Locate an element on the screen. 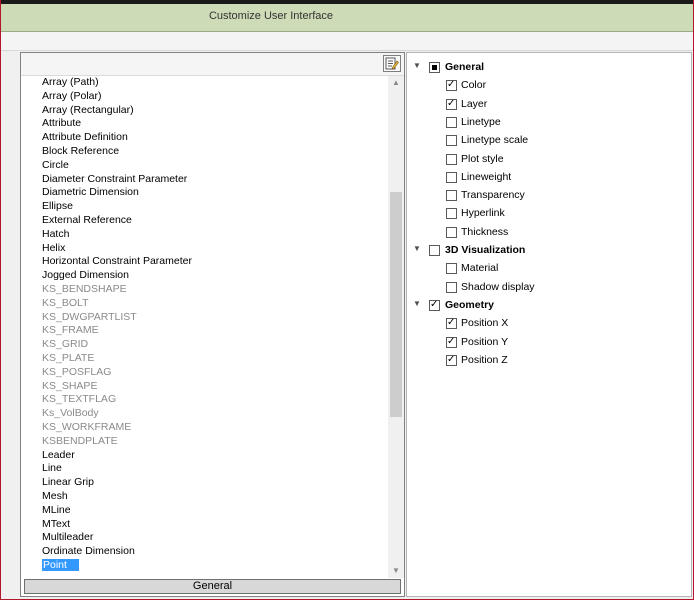 The height and width of the screenshot is (600, 694). list-item-ks-workframe: KS_WORKFRAME is located at coordinates (204, 428).